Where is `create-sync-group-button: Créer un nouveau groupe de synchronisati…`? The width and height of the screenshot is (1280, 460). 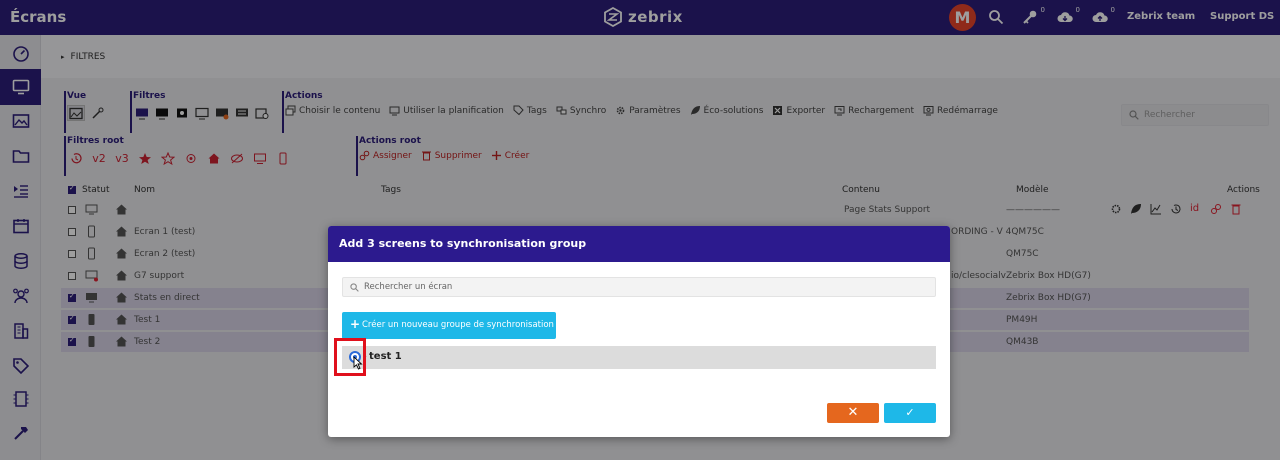
create-sync-group-button: Créer un nouveau groupe de synchronisati… is located at coordinates (449, 325).